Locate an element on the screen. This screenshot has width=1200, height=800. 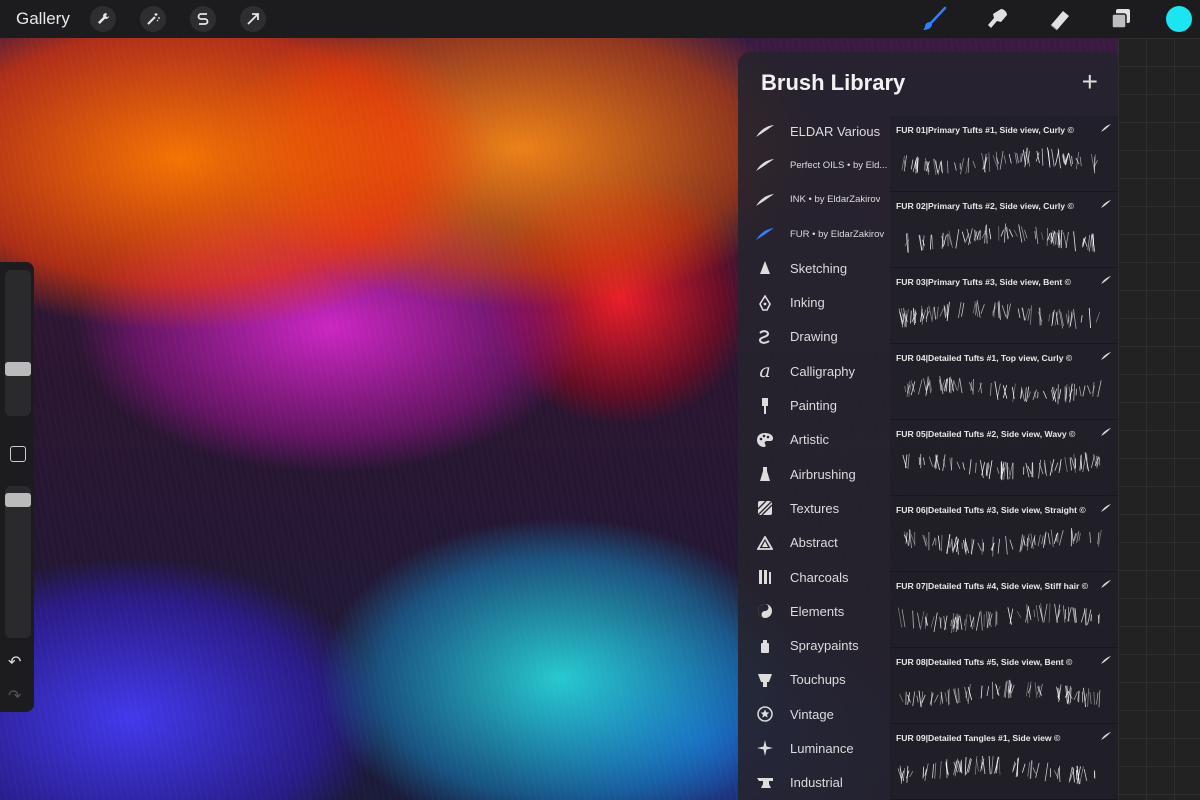
brush-set-label: Charcoals is located at coordinates (819, 577).